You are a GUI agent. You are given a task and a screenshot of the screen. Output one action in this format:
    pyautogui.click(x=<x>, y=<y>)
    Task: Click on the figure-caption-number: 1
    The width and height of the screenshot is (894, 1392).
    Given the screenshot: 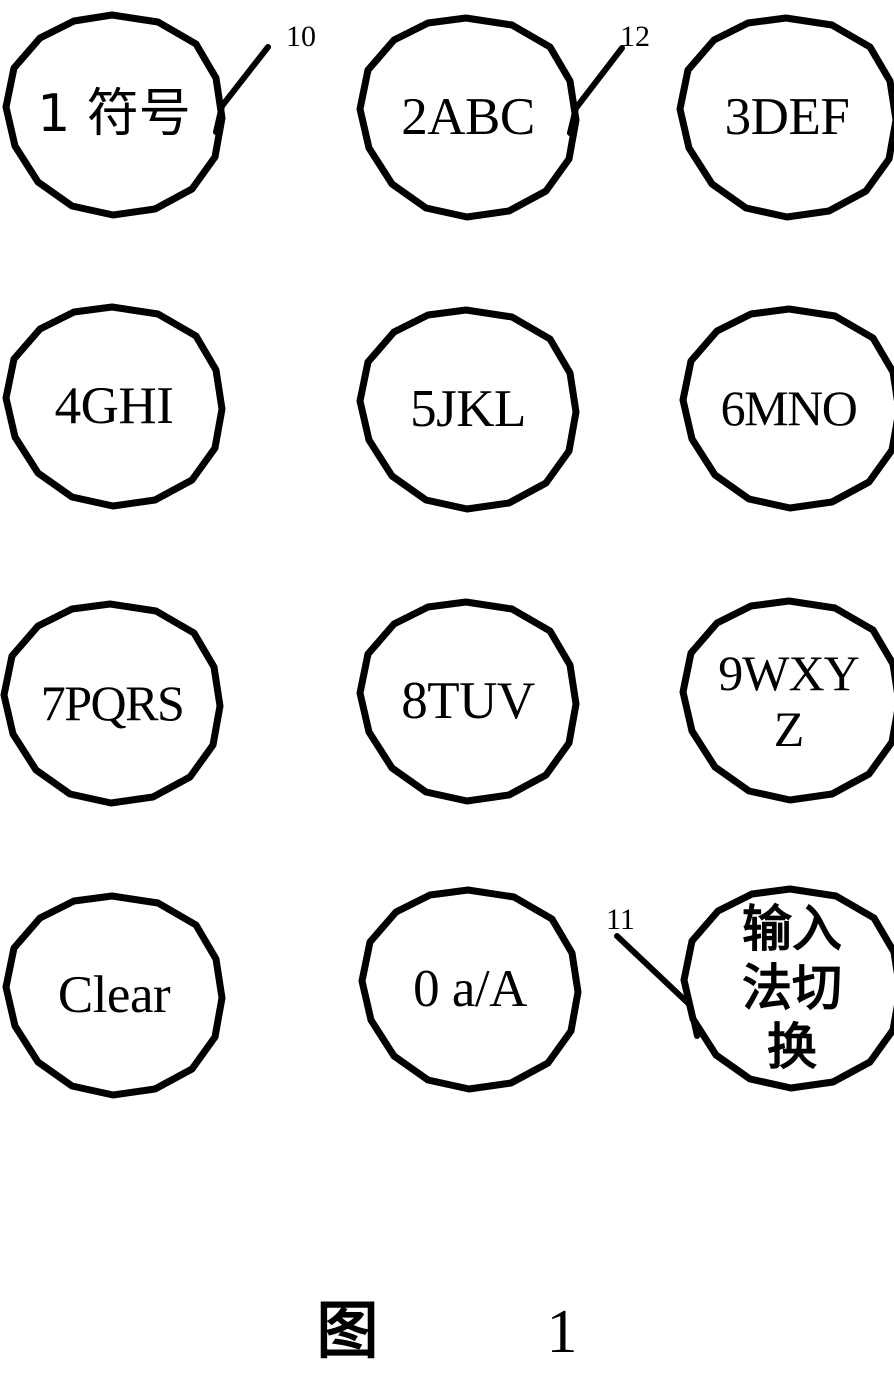 What is the action you would take?
    pyautogui.click(x=562, y=1332)
    